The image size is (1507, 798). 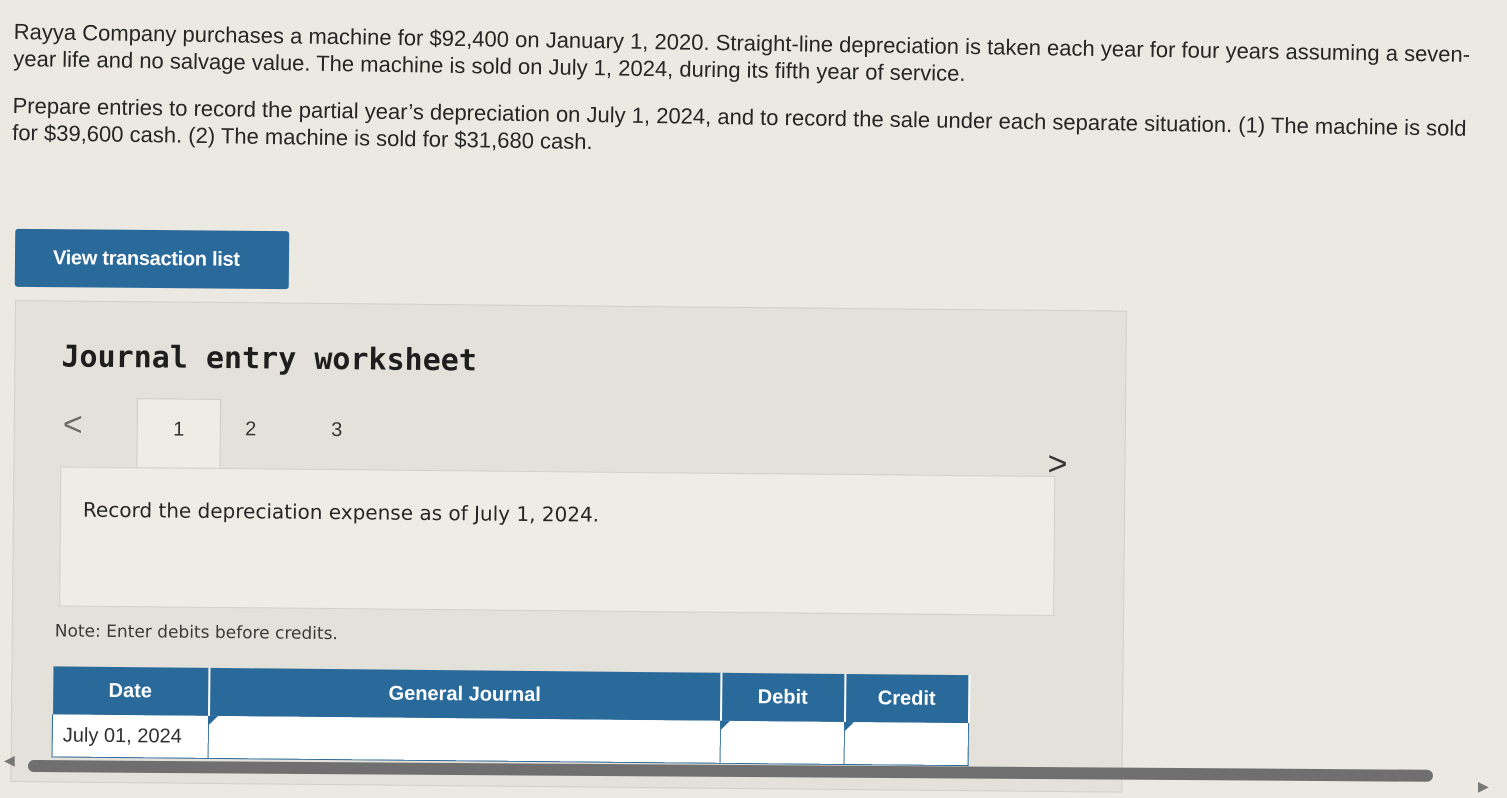 What do you see at coordinates (1057, 464) in the screenshot?
I see `chevron-right-icon: >` at bounding box center [1057, 464].